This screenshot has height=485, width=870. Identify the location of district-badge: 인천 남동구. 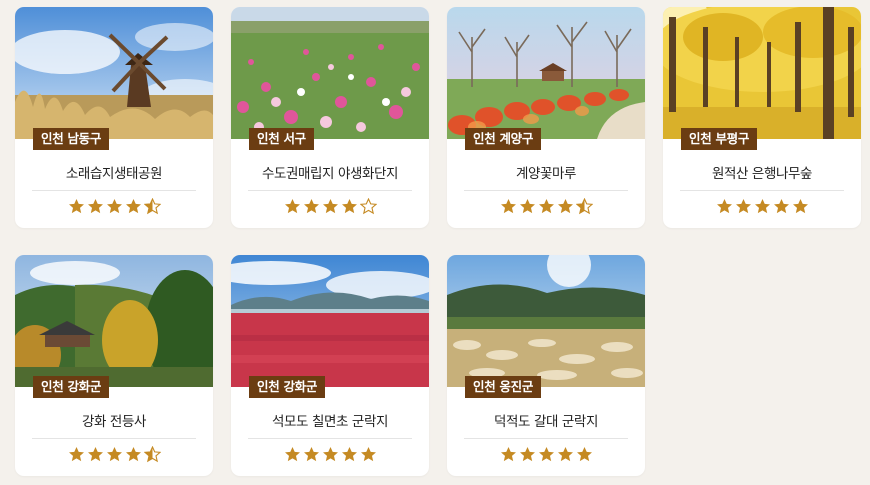
(71, 139).